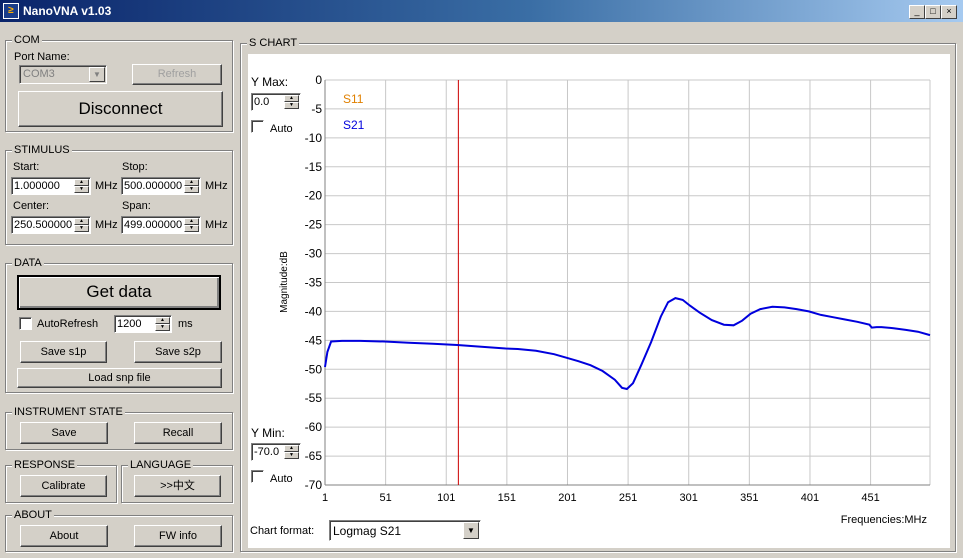 This screenshot has width=963, height=558. I want to click on span-frequency-field, so click(153, 225).